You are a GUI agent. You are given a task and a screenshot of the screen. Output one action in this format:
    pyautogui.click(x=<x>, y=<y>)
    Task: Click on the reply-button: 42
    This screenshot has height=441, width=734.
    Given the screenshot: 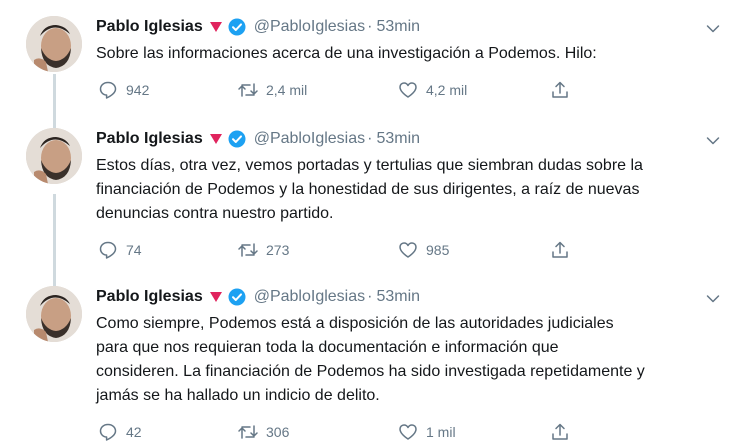 What is the action you would take?
    pyautogui.click(x=119, y=430)
    